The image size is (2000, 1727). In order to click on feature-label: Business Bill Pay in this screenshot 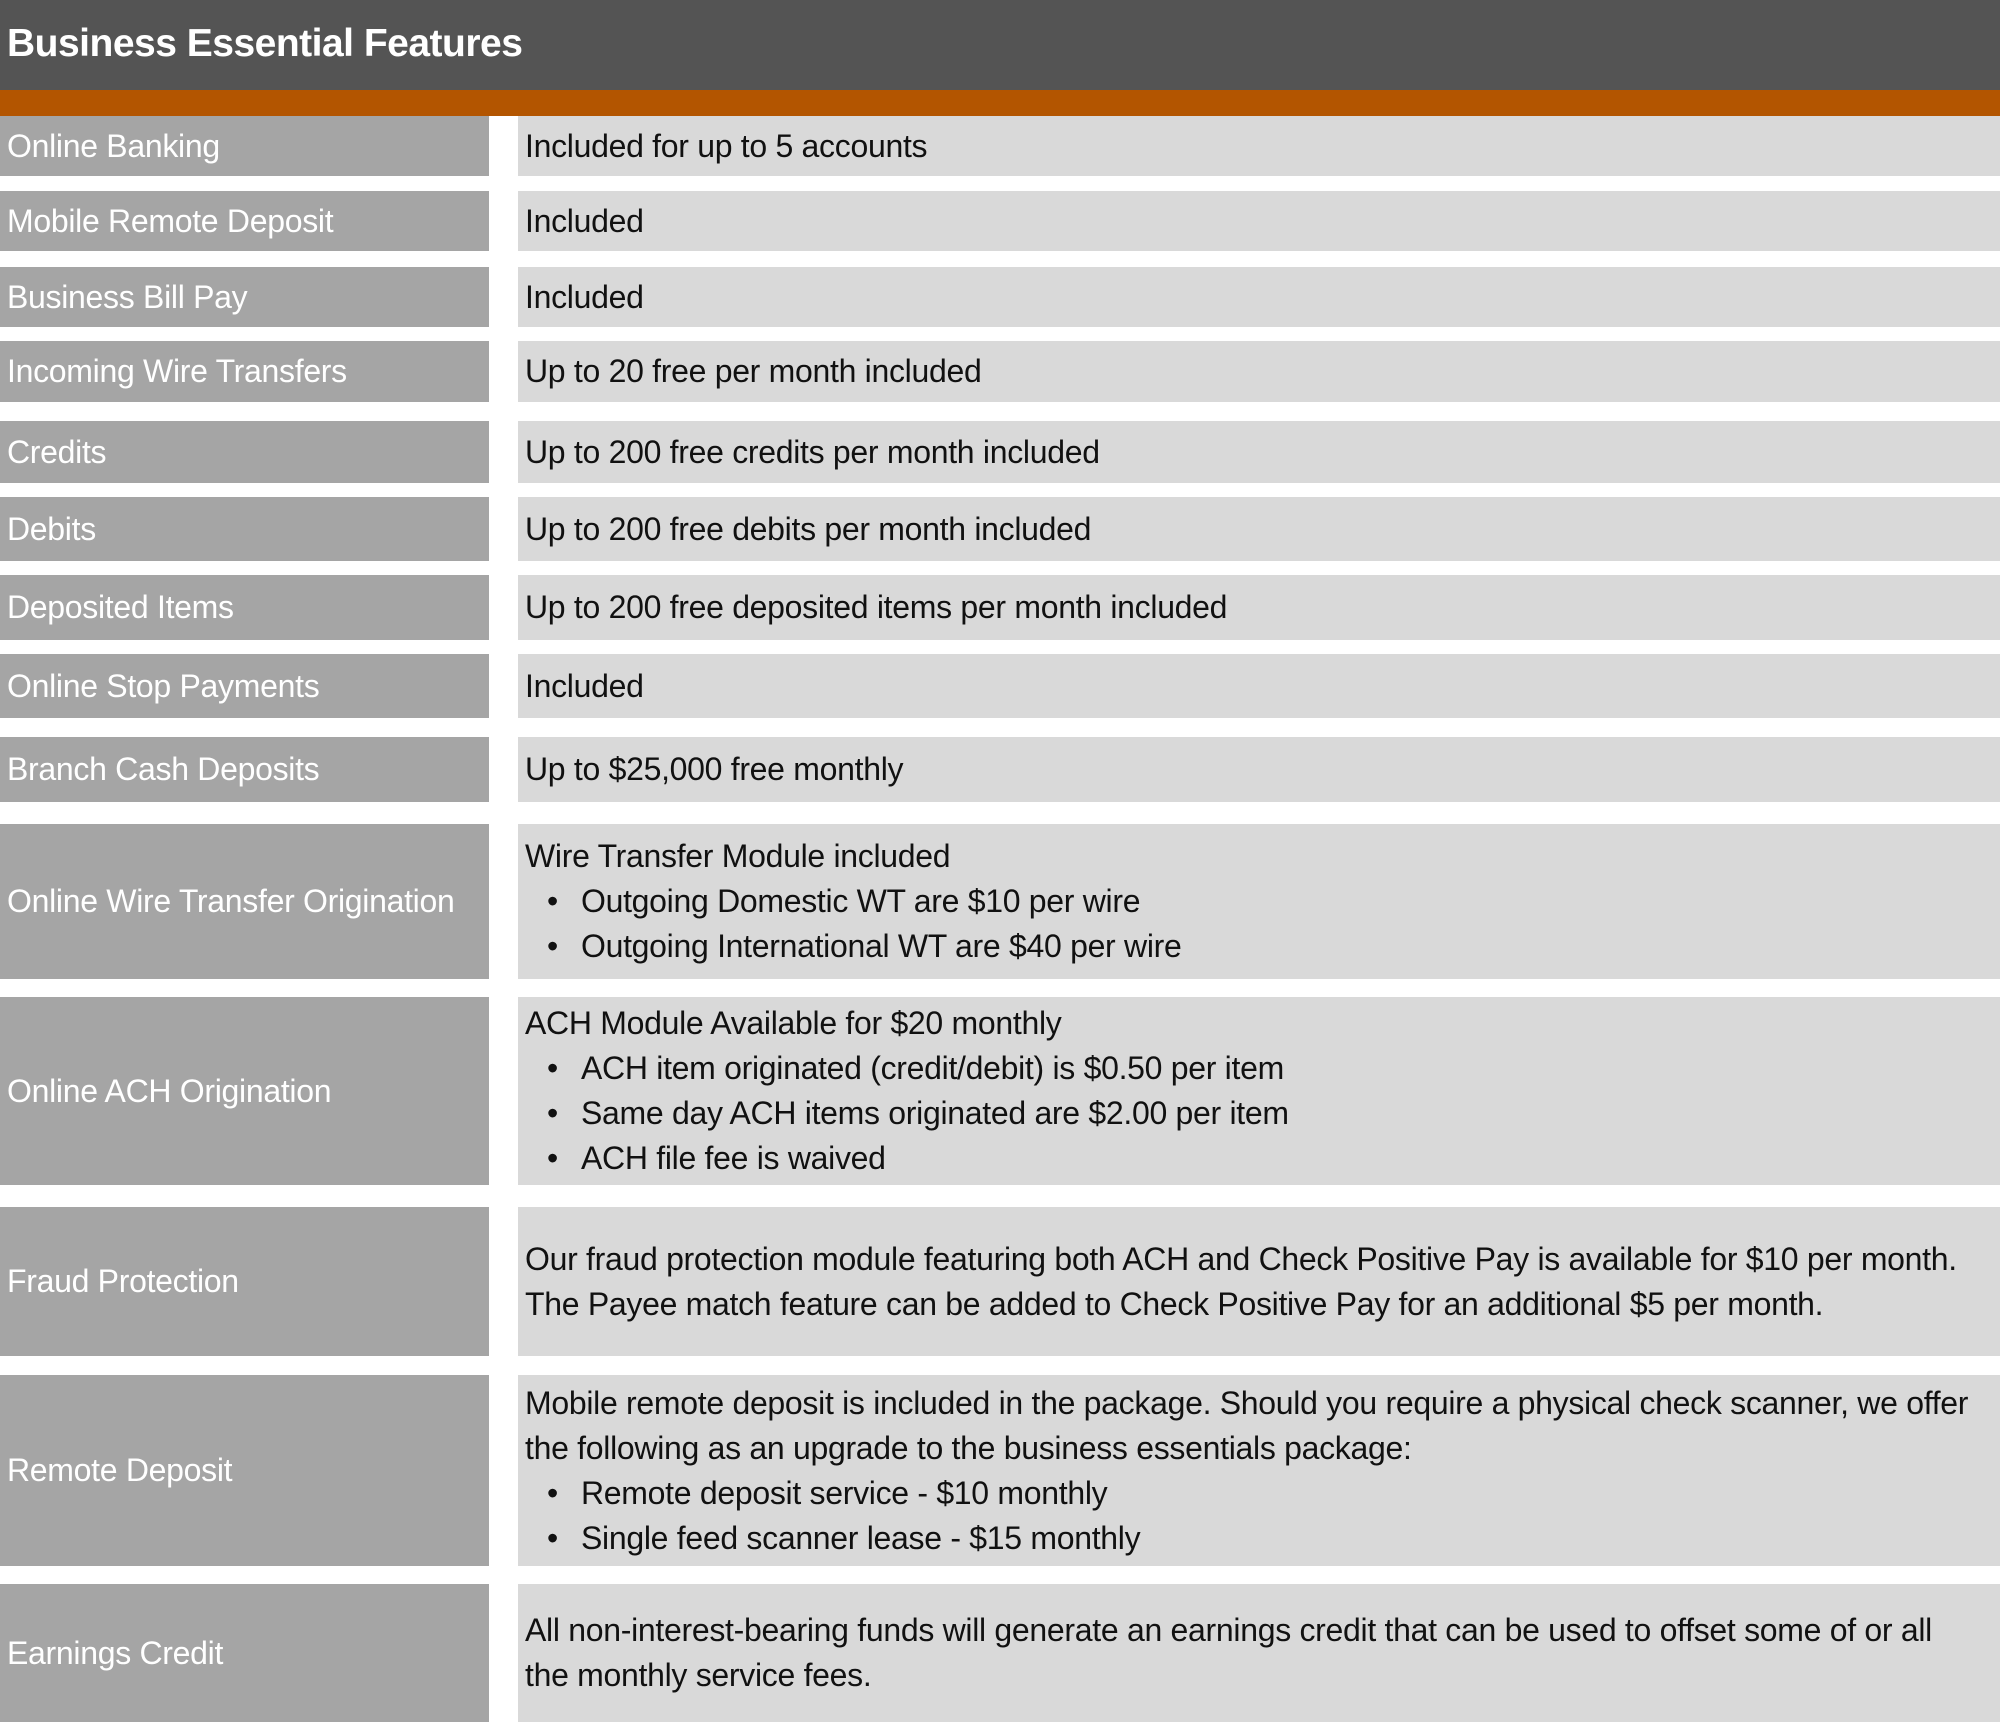, I will do `click(244, 297)`.